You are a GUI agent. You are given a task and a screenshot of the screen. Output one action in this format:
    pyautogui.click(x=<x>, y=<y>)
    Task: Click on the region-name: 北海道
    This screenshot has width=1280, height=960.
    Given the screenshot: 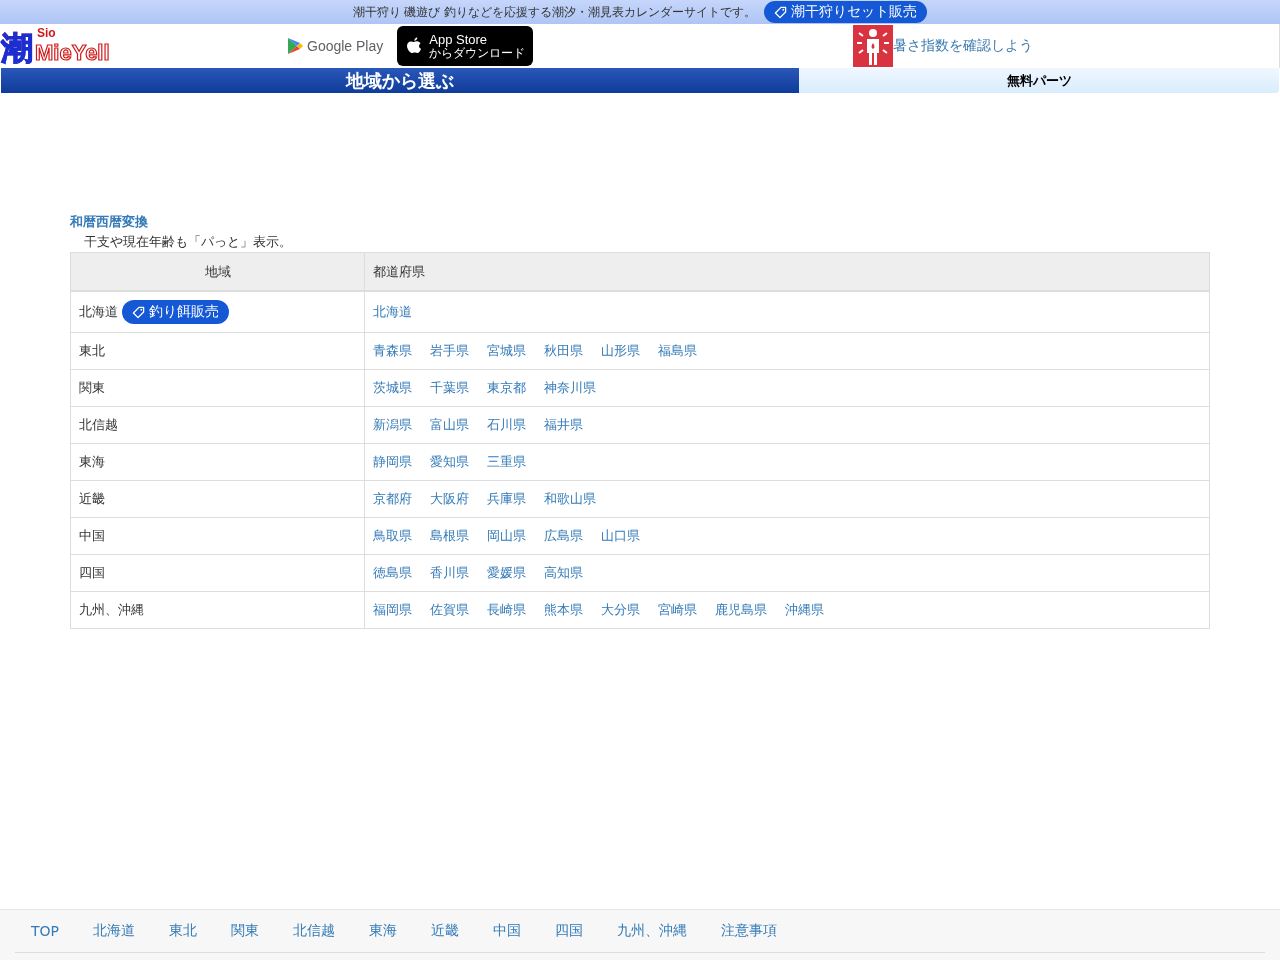 What is the action you would take?
    pyautogui.click(x=98, y=312)
    